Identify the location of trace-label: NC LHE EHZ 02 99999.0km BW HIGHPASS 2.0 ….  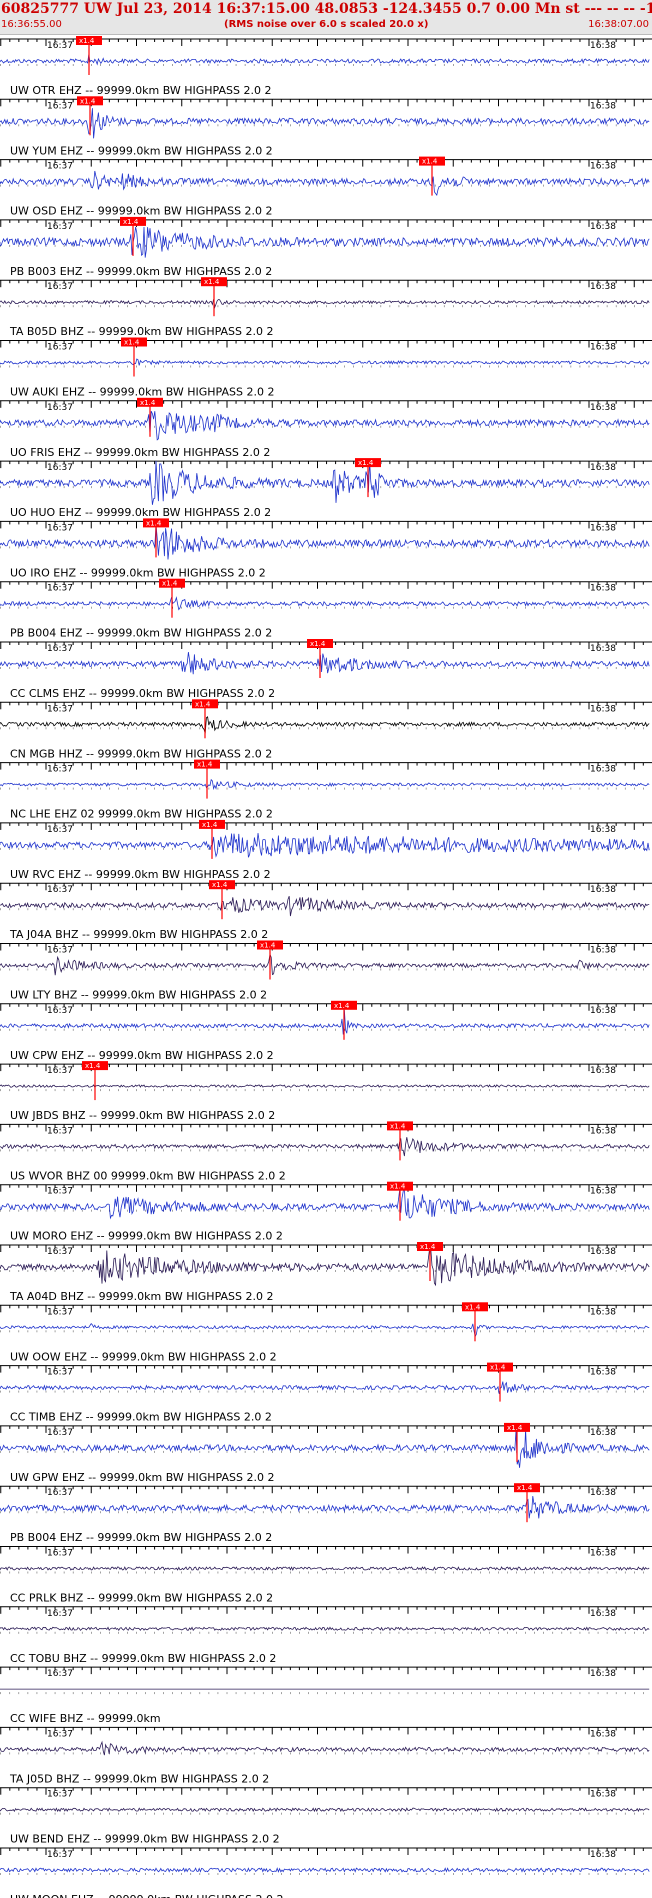
(141, 814).